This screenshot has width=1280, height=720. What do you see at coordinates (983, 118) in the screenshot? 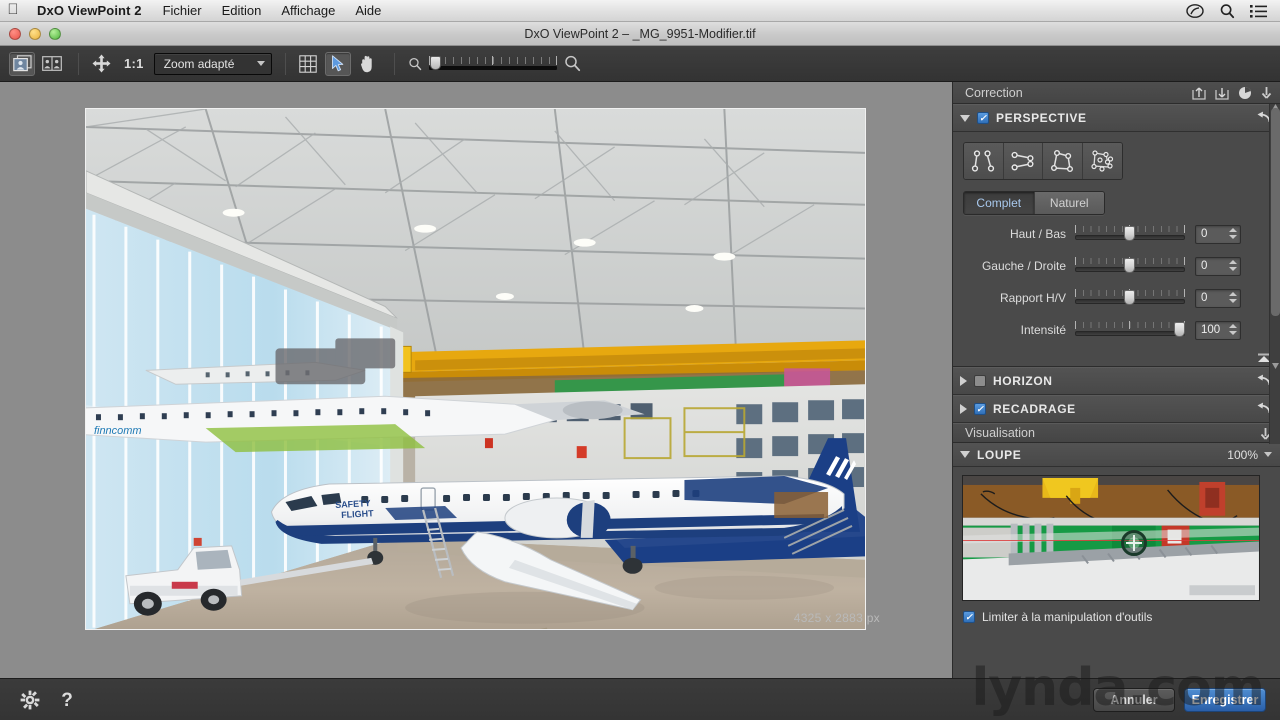
I see `perspective-enable-checkbox` at bounding box center [983, 118].